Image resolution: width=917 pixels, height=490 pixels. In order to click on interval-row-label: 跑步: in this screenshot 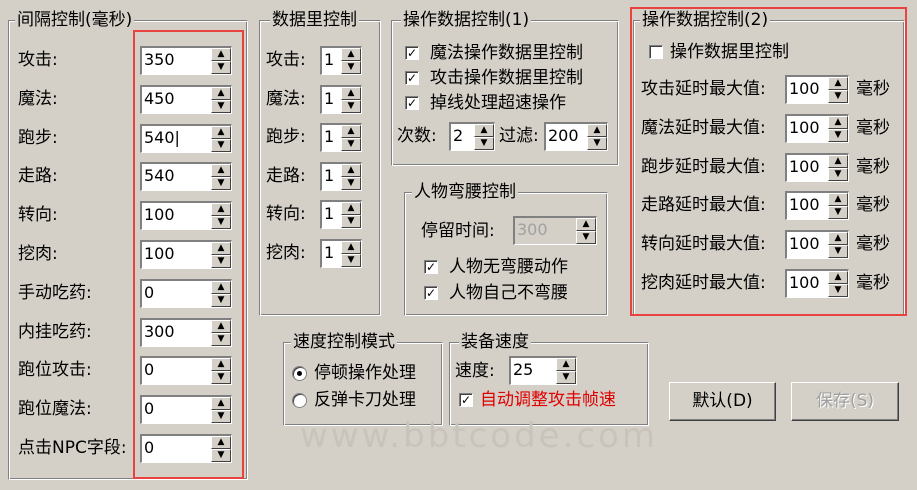, I will do `click(38, 137)`.